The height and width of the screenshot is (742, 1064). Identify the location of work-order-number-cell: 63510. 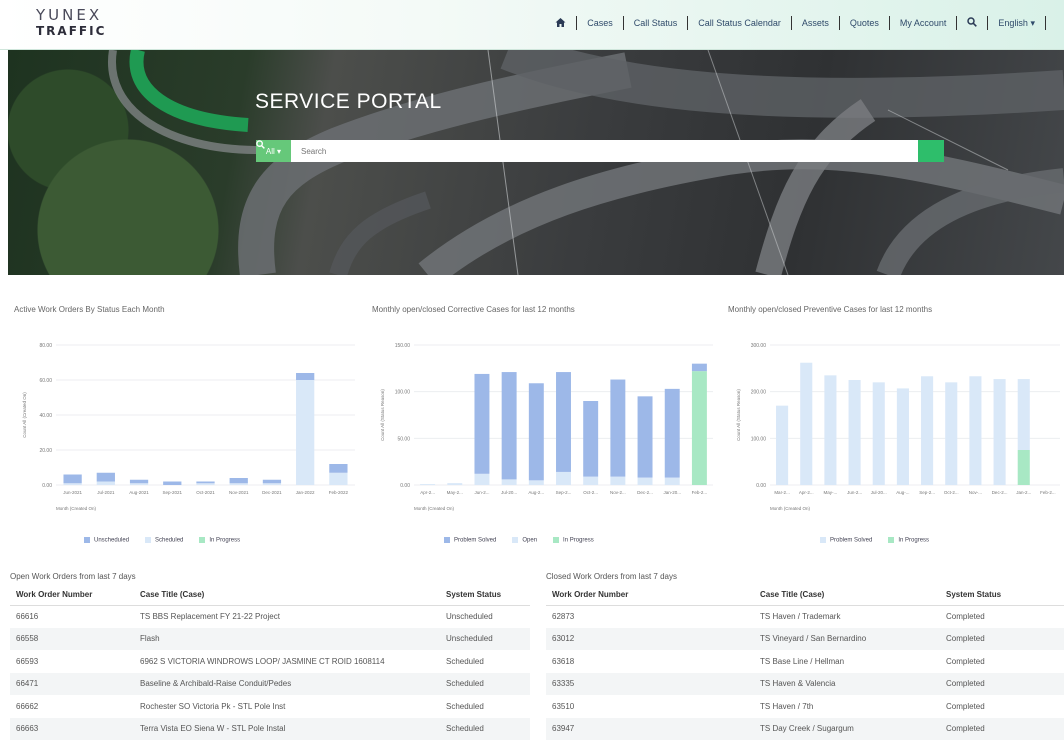
(650, 706).